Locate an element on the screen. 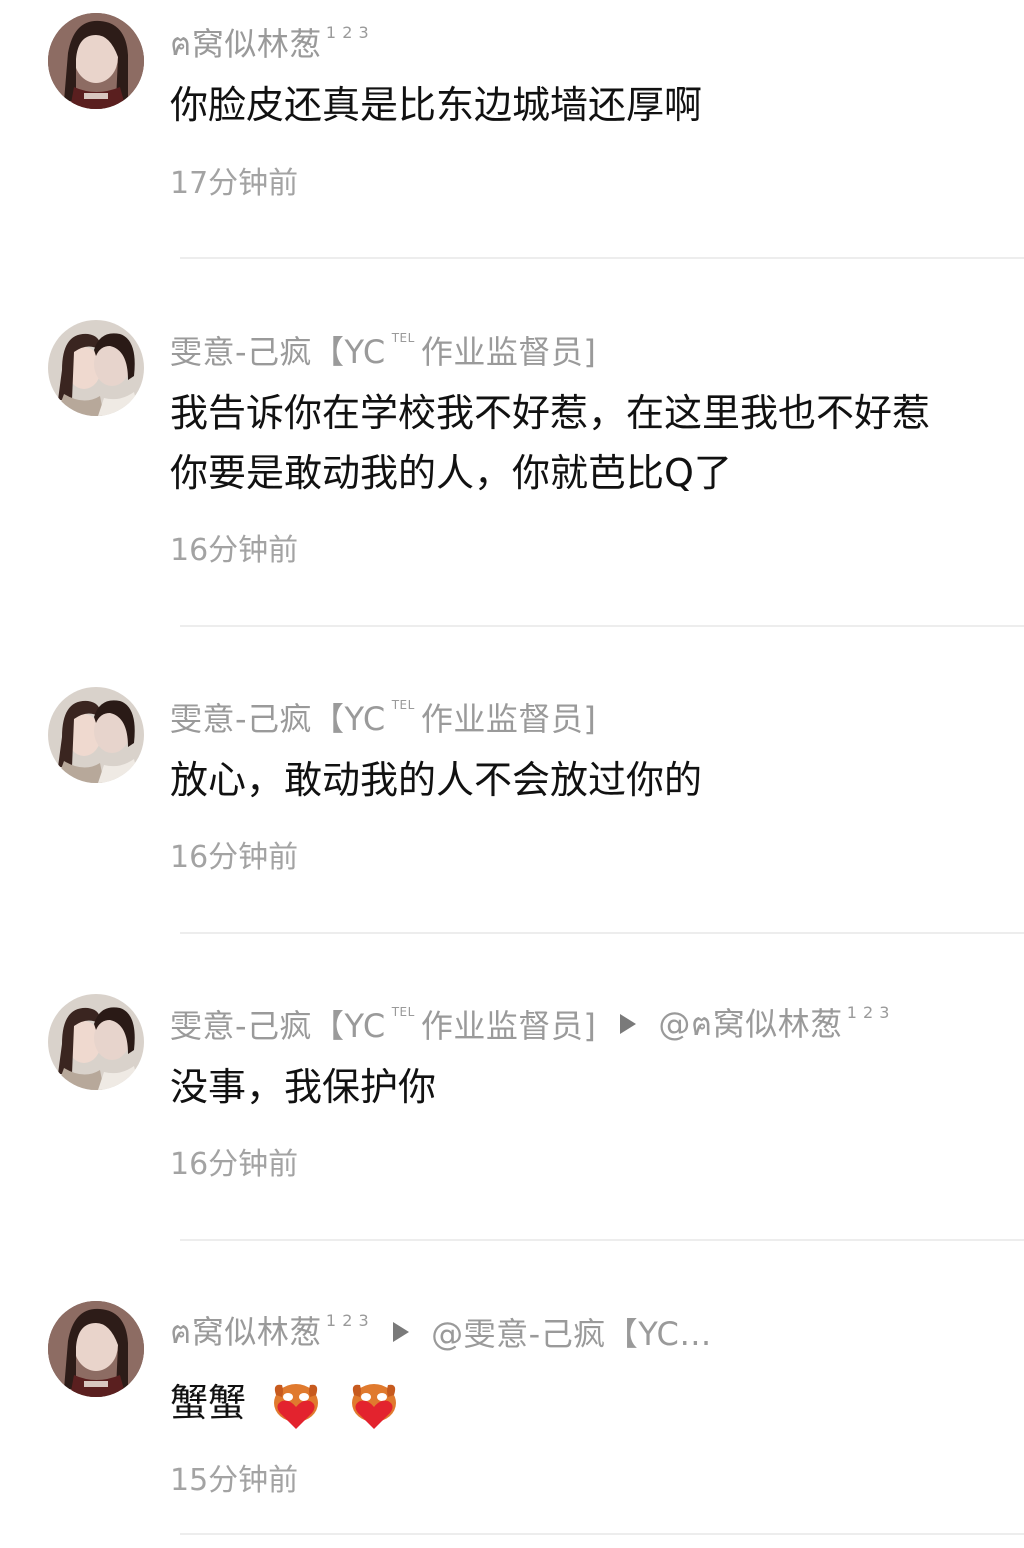 The height and width of the screenshot is (1548, 1024). comment-text-line-2: 你要是敢动我的人，你就芭比Q了 is located at coordinates (451, 473).